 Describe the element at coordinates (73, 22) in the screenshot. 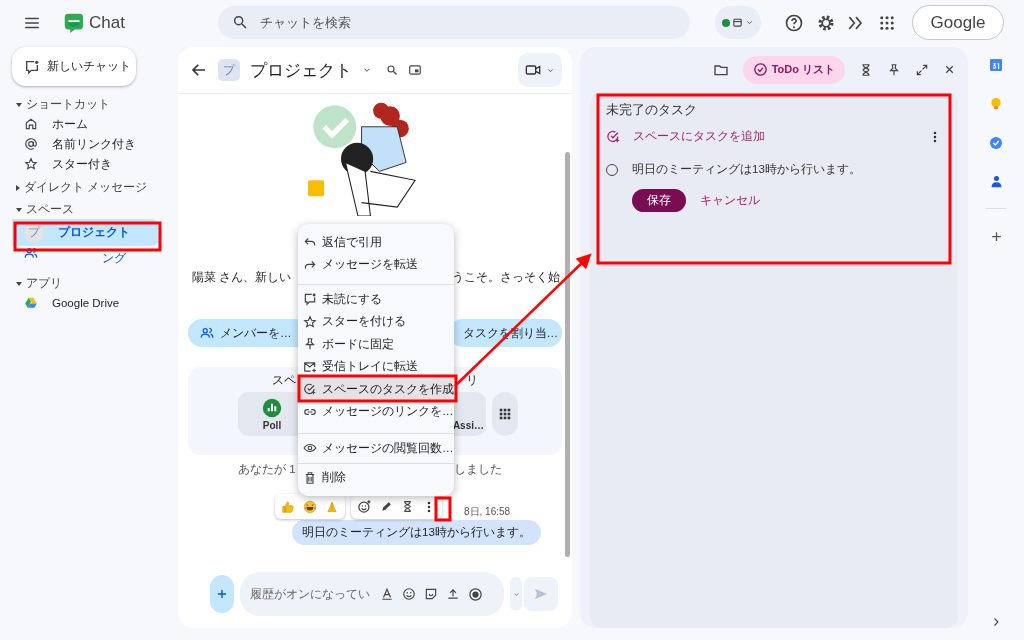

I see `chat-bubble-logo-icon` at that location.